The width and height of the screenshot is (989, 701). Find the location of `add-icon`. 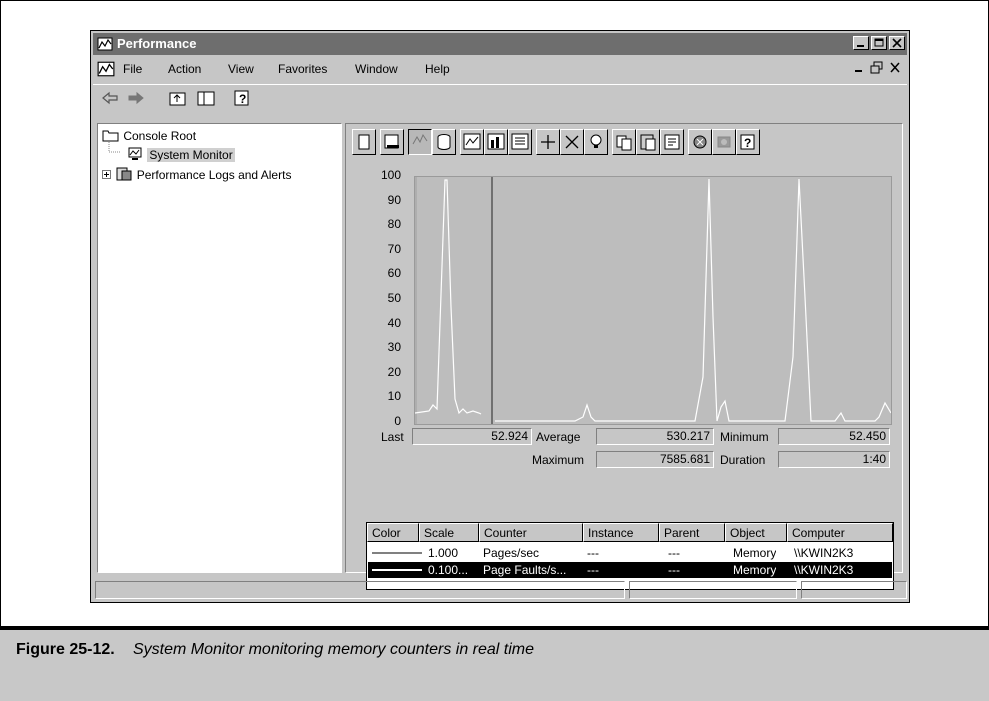

add-icon is located at coordinates (548, 142).